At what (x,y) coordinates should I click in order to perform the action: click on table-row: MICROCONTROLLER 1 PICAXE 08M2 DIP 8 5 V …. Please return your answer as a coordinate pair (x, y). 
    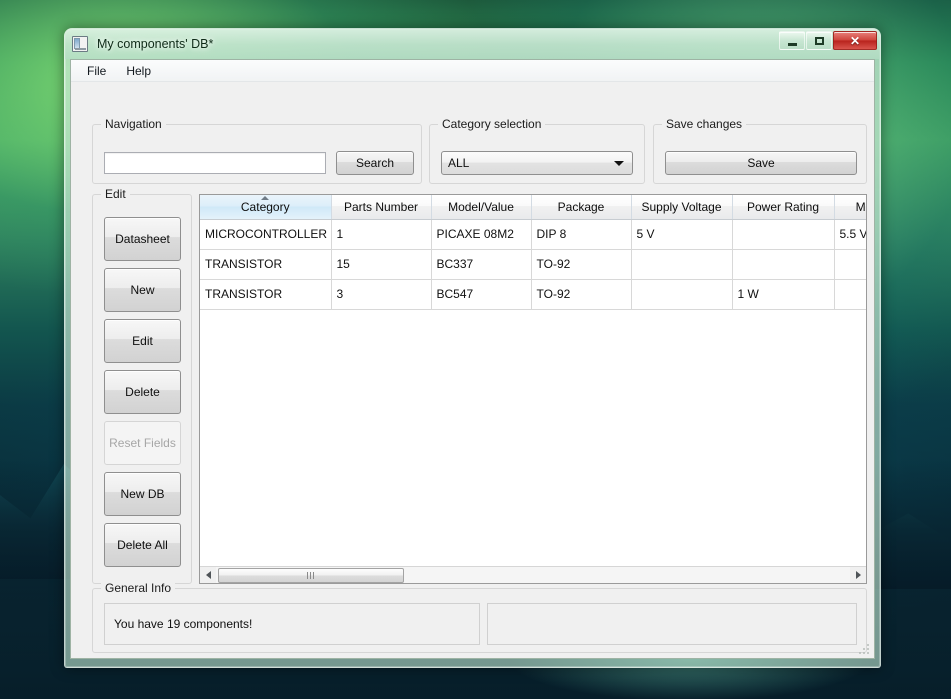
    Looking at the image, I should click on (533, 234).